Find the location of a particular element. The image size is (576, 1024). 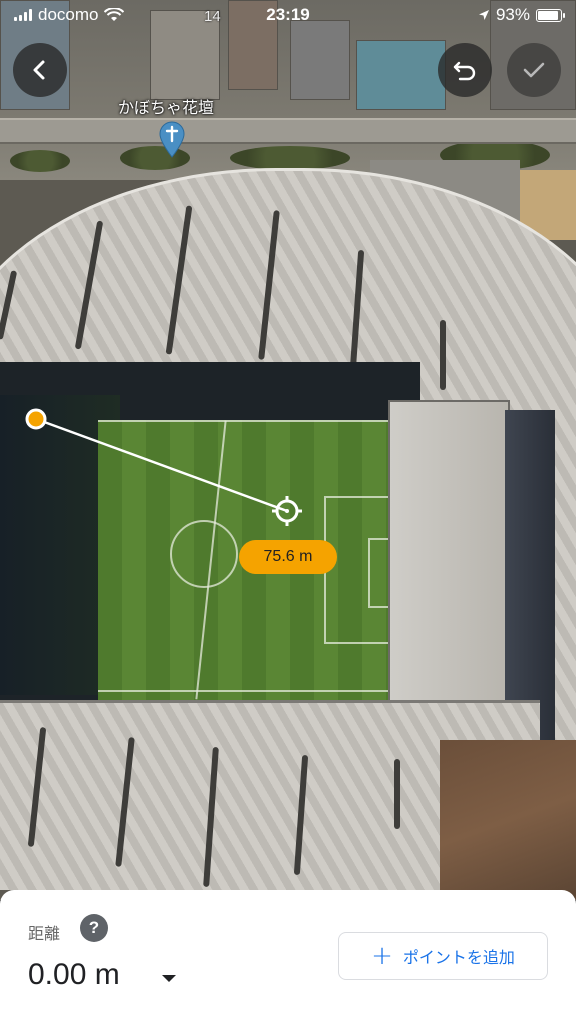

add-point-button: + ポイントを追加 is located at coordinates (443, 956).